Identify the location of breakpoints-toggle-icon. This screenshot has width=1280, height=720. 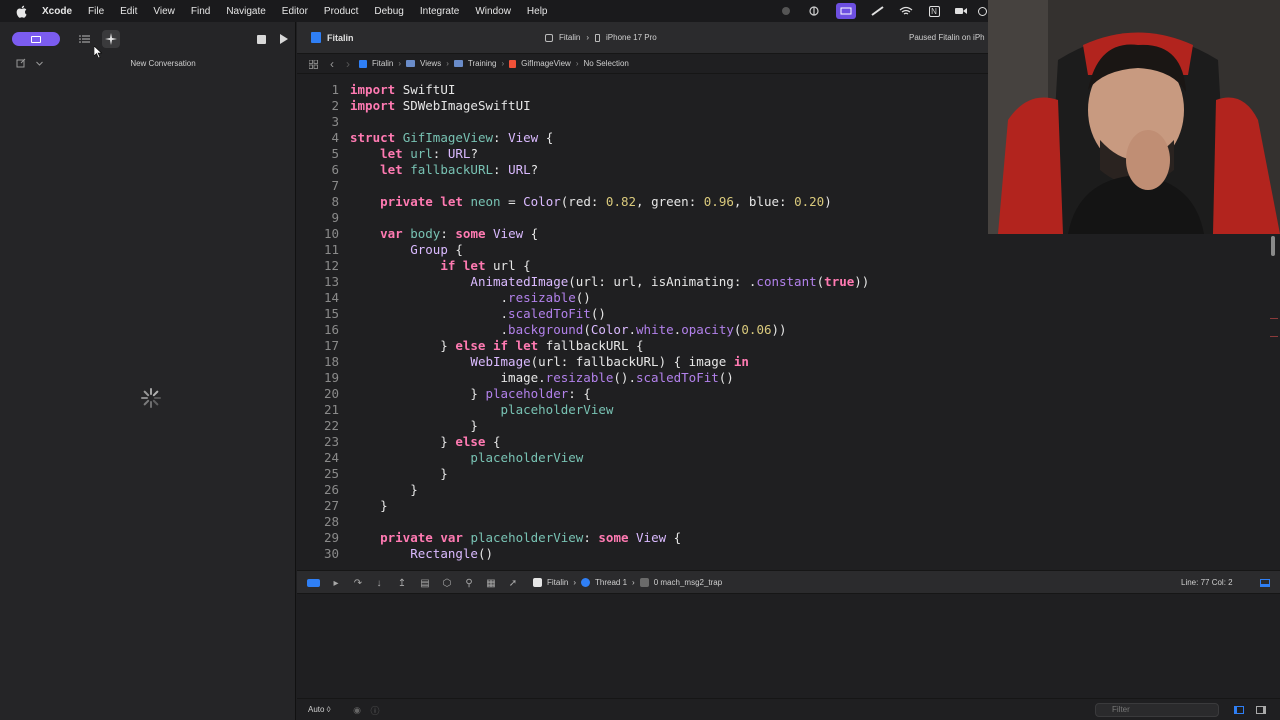
(313, 583).